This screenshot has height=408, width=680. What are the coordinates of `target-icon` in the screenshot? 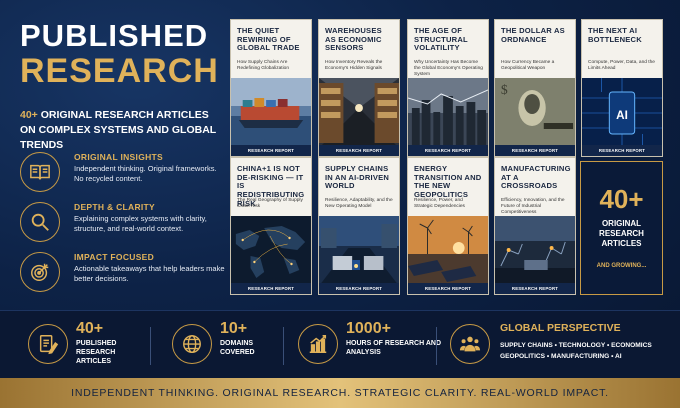 It's located at (40, 272).